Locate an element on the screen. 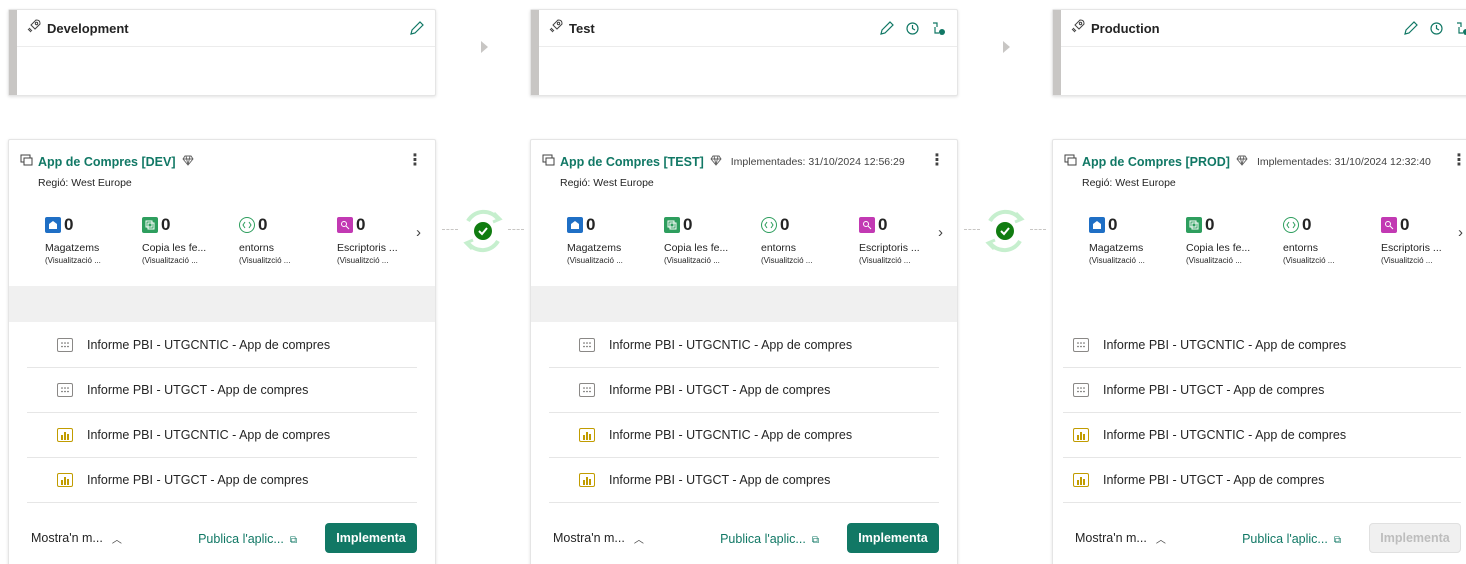 The width and height of the screenshot is (1466, 564). stage-bar is located at coordinates (13, 52).